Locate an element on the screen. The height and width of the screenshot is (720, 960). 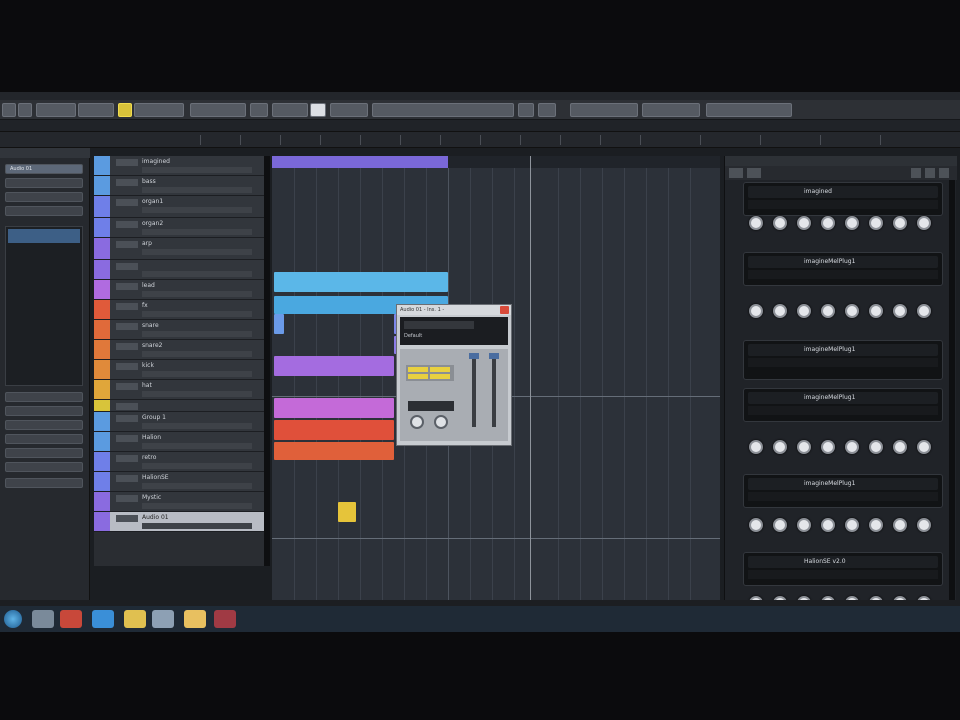
plugin-preset-bar: Default is located at coordinates (454, 331).